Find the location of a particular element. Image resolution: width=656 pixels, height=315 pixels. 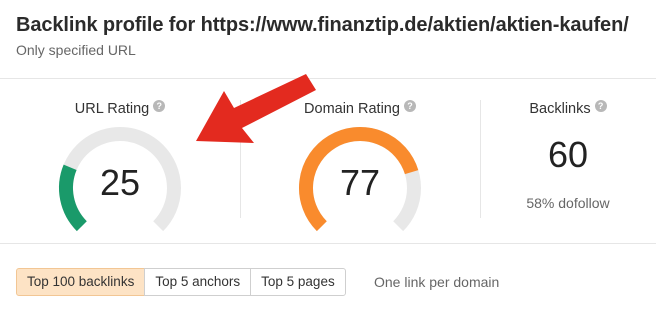

backlinks-metric: Backlinks? 60 58% dofollow is located at coordinates (568, 160).